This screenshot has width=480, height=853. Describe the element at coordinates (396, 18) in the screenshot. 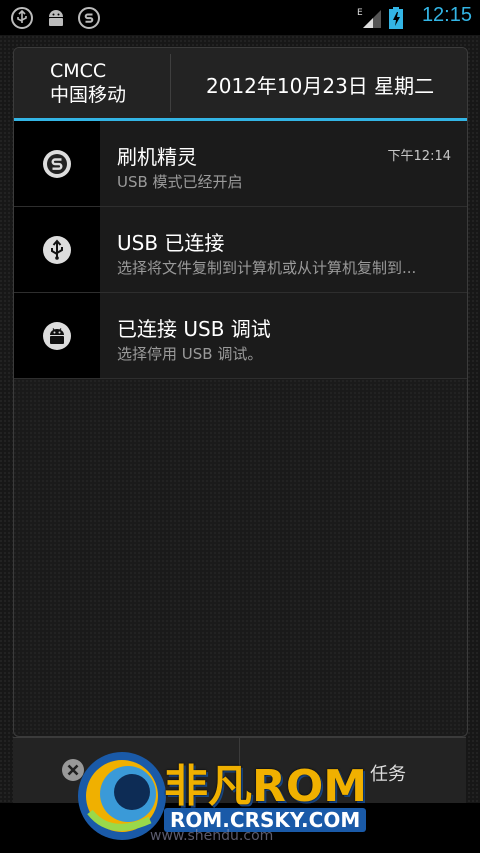

I see `battery-icon` at that location.